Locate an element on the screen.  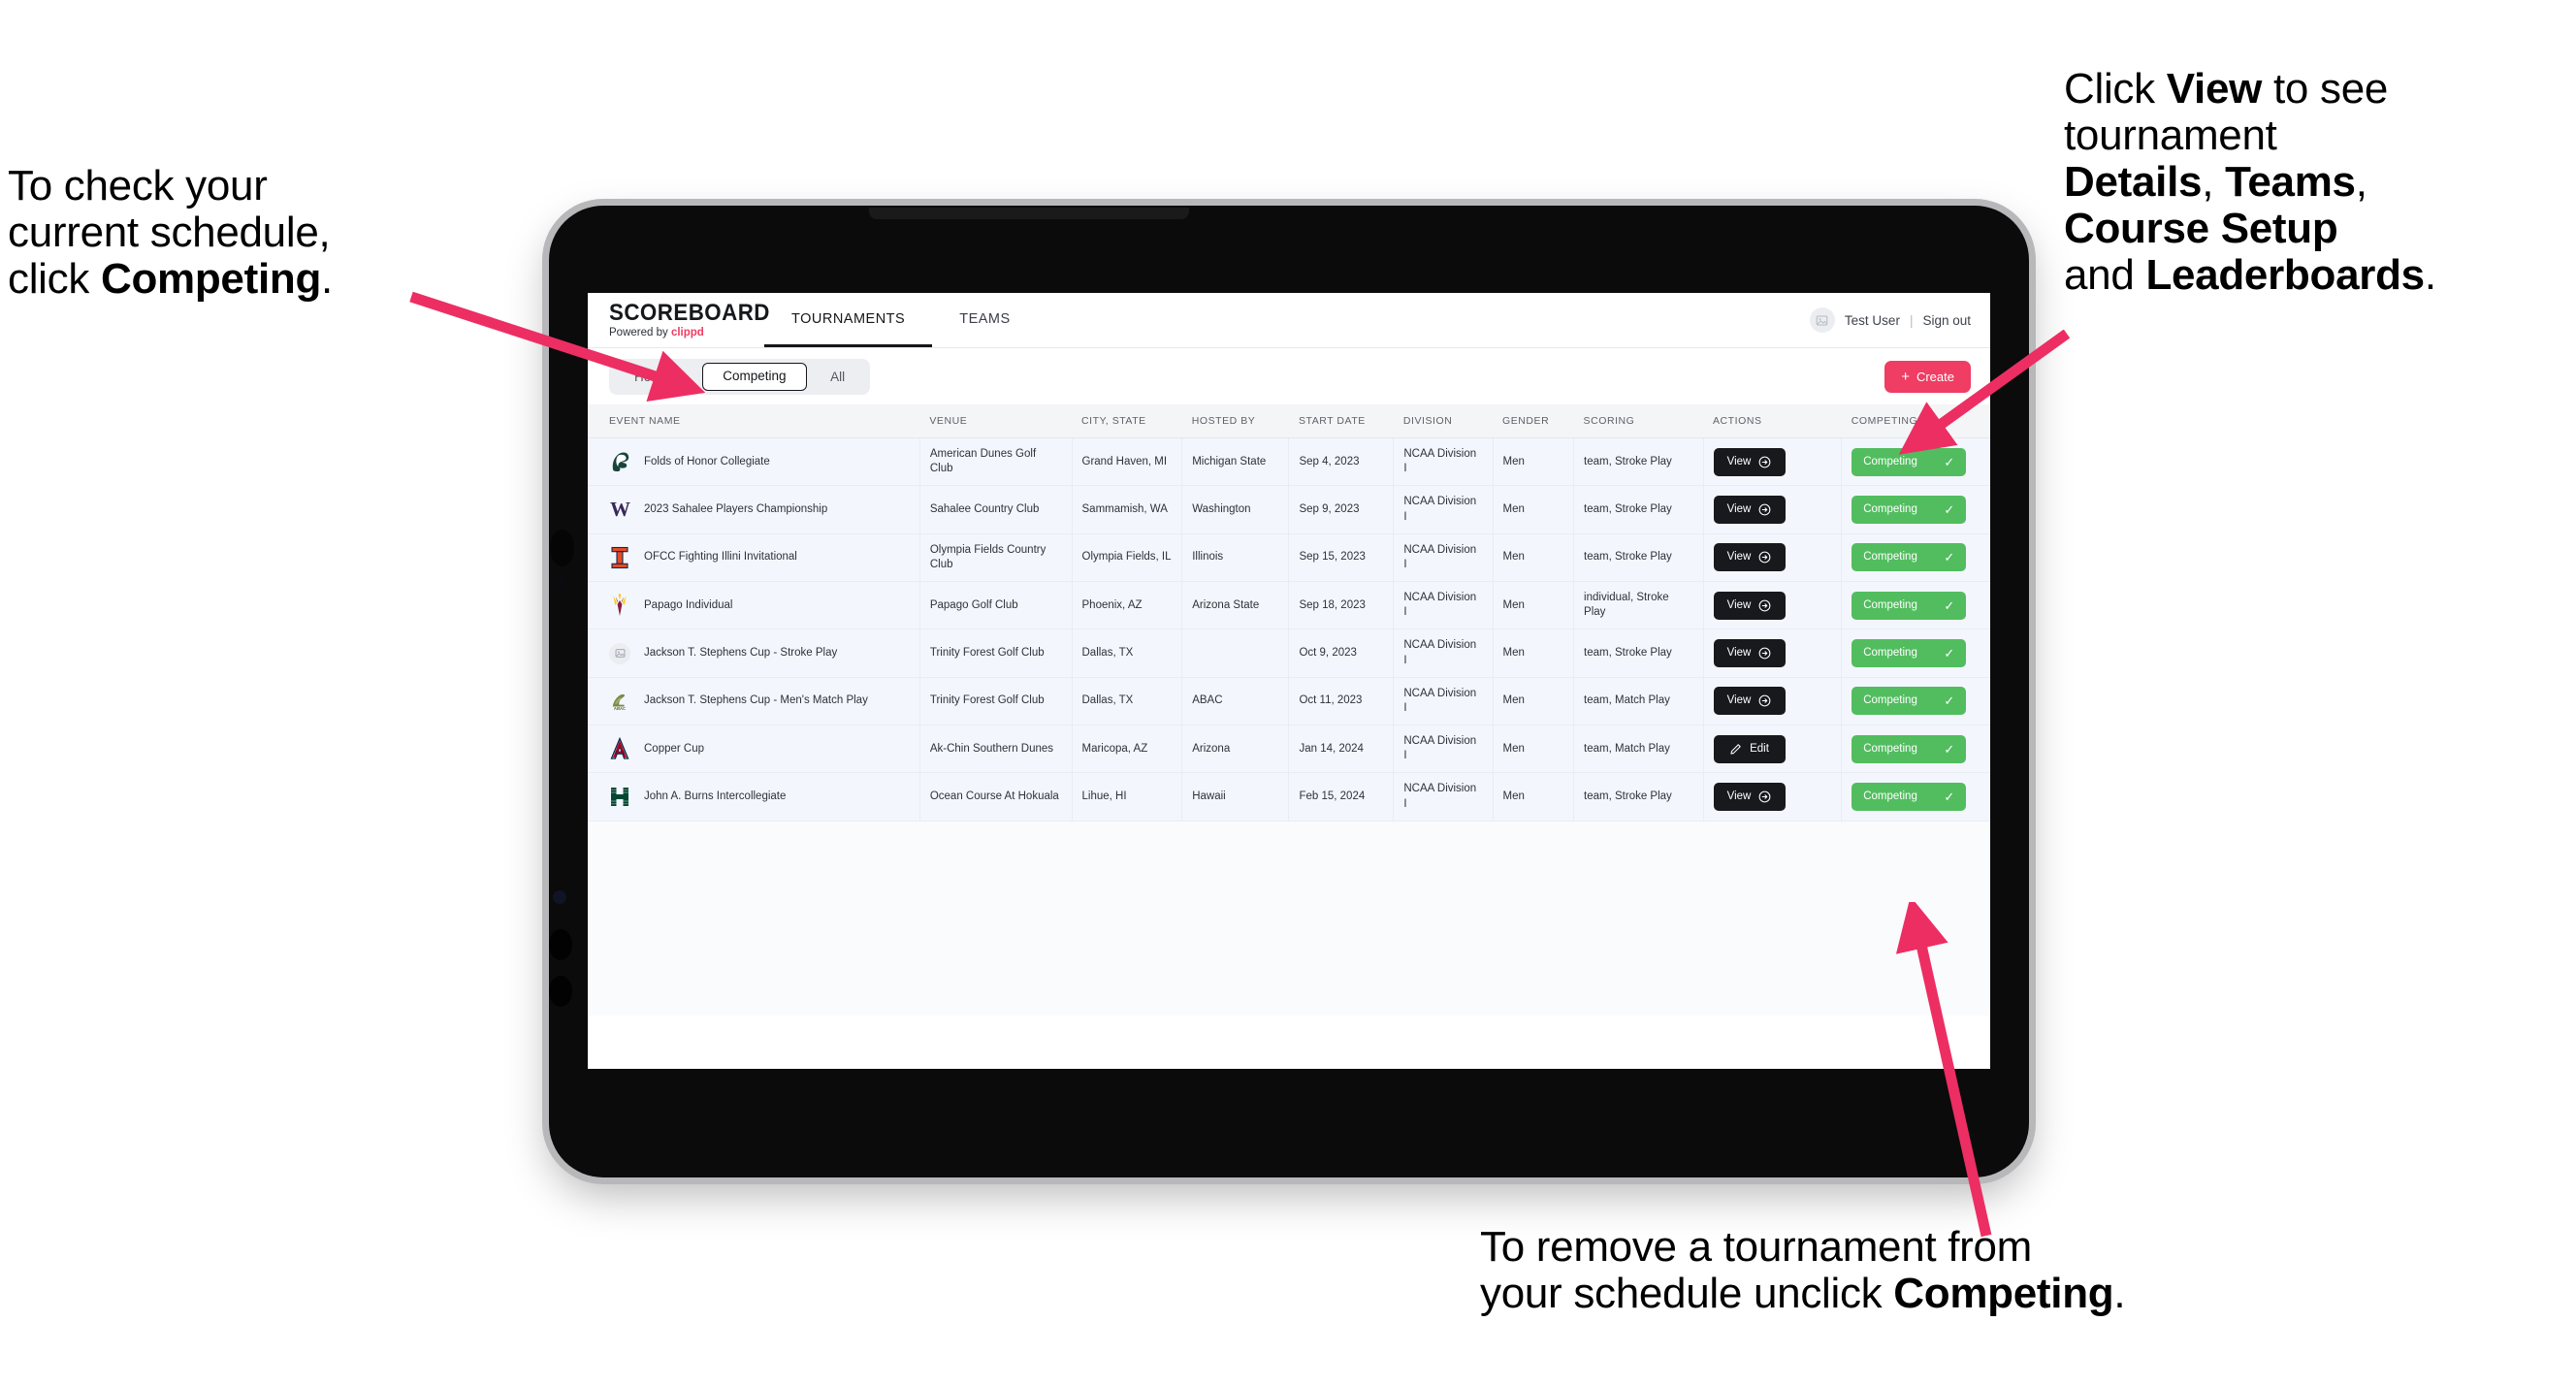
cell-start-date: Sep 4, 2023 is located at coordinates (1341, 462).